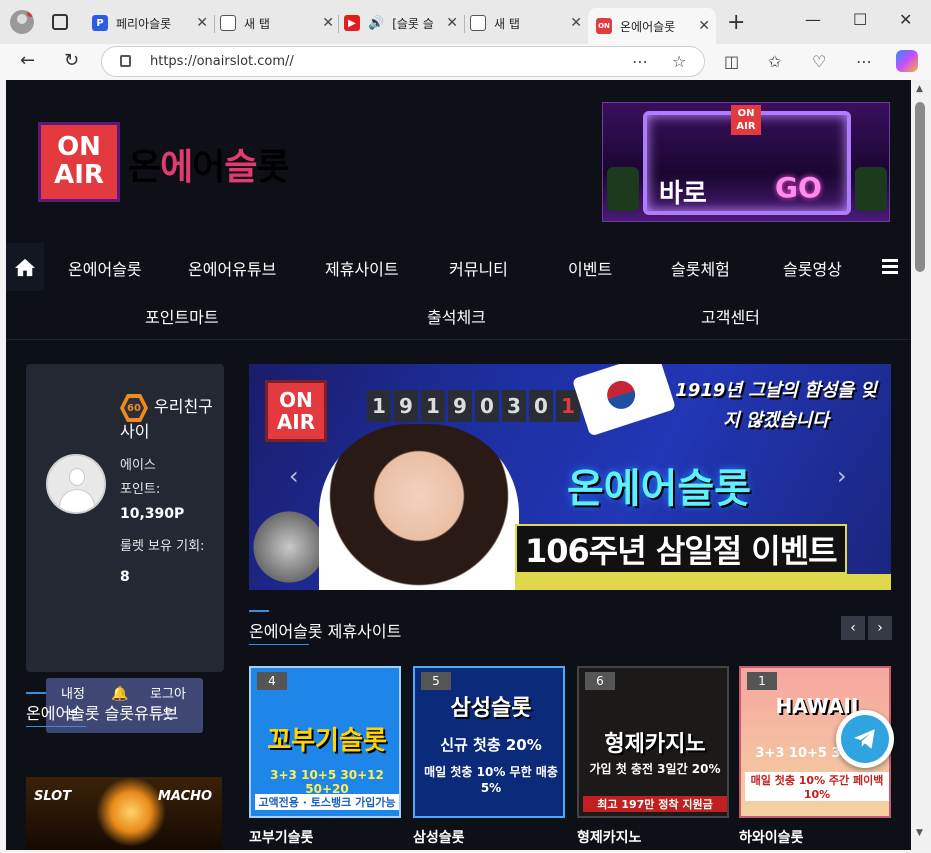 The width and height of the screenshot is (931, 853). Describe the element at coordinates (703, 582) in the screenshot. I see `slider-bottom-strip` at that location.